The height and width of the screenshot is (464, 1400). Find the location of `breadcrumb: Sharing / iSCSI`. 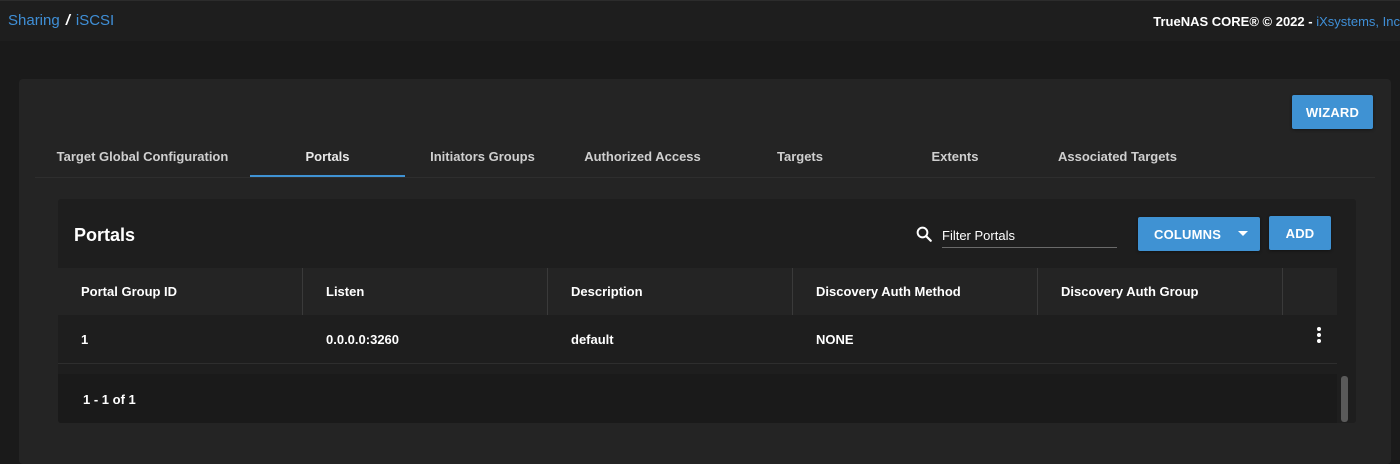

breadcrumb: Sharing / iSCSI is located at coordinates (61, 20).